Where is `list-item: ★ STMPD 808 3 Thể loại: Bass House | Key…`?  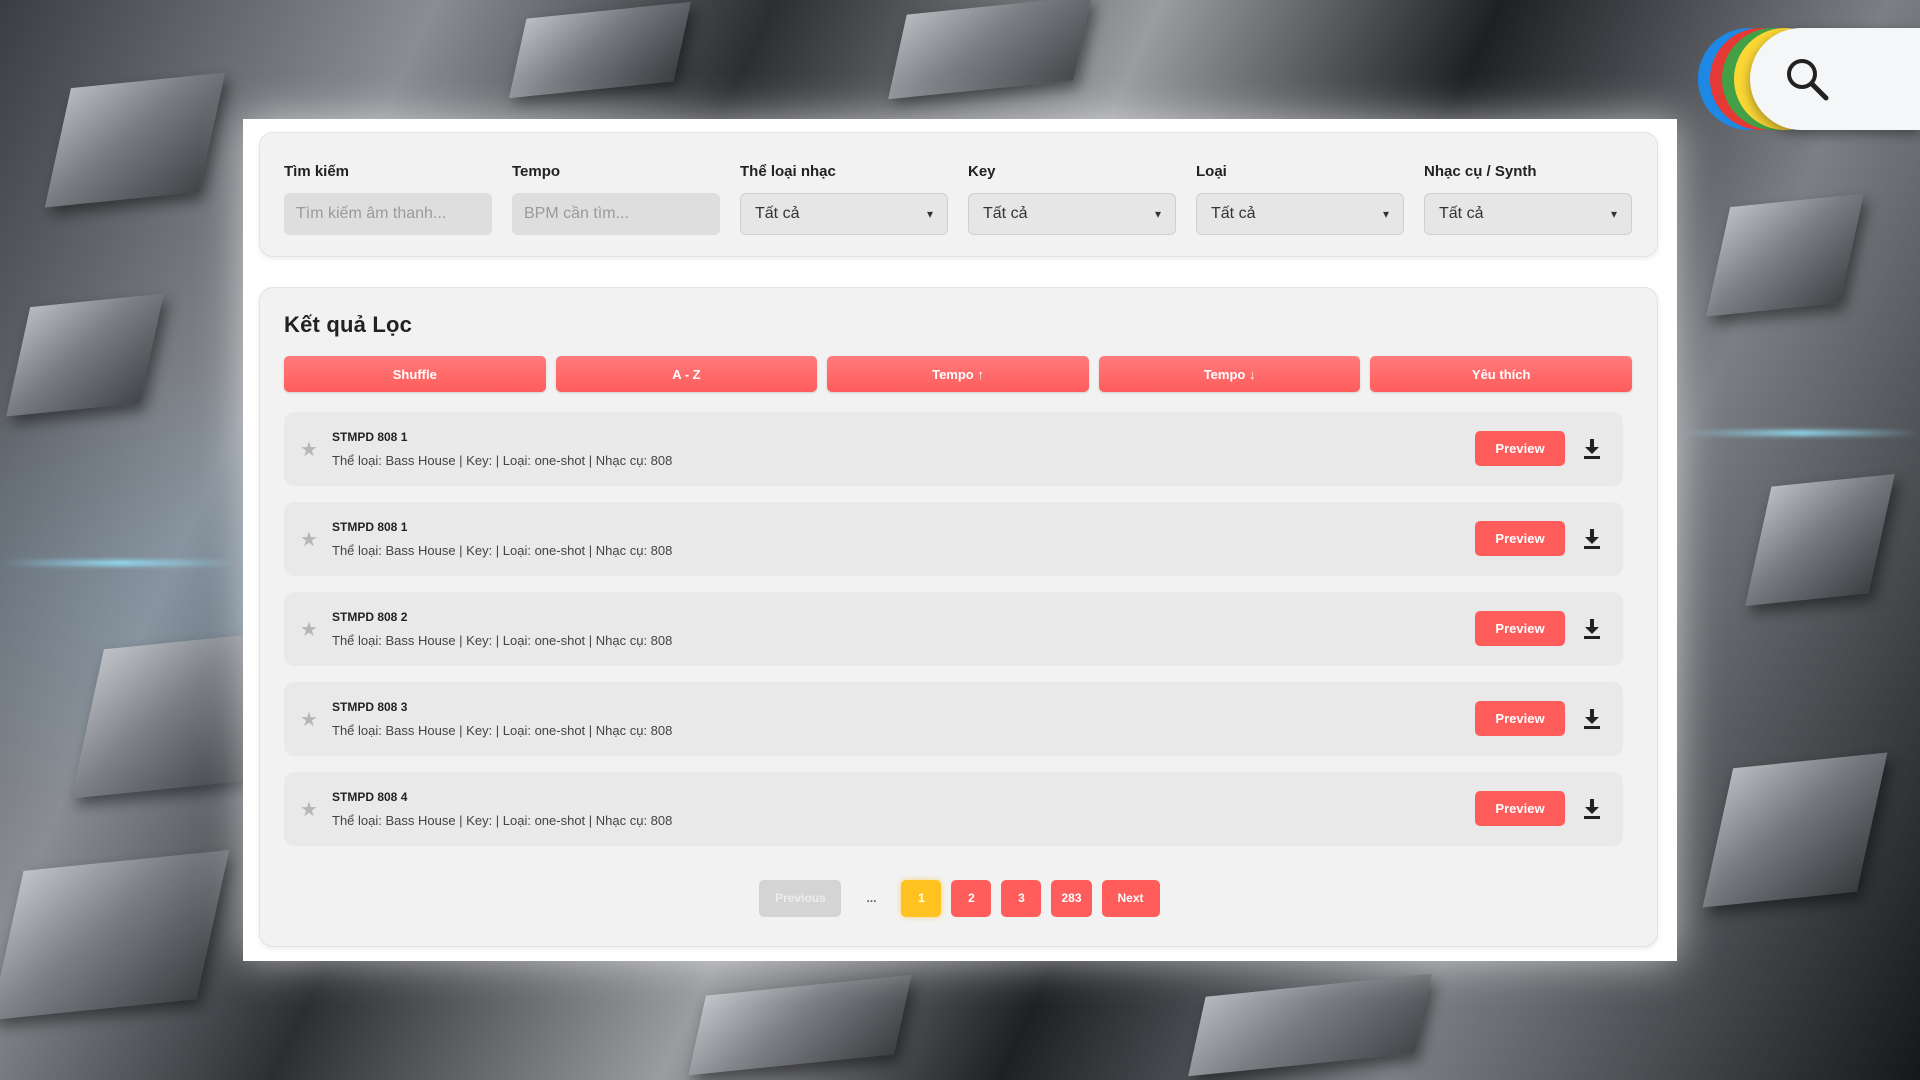
list-item: ★ STMPD 808 3 Thể loại: Bass House | Key… is located at coordinates (953, 719).